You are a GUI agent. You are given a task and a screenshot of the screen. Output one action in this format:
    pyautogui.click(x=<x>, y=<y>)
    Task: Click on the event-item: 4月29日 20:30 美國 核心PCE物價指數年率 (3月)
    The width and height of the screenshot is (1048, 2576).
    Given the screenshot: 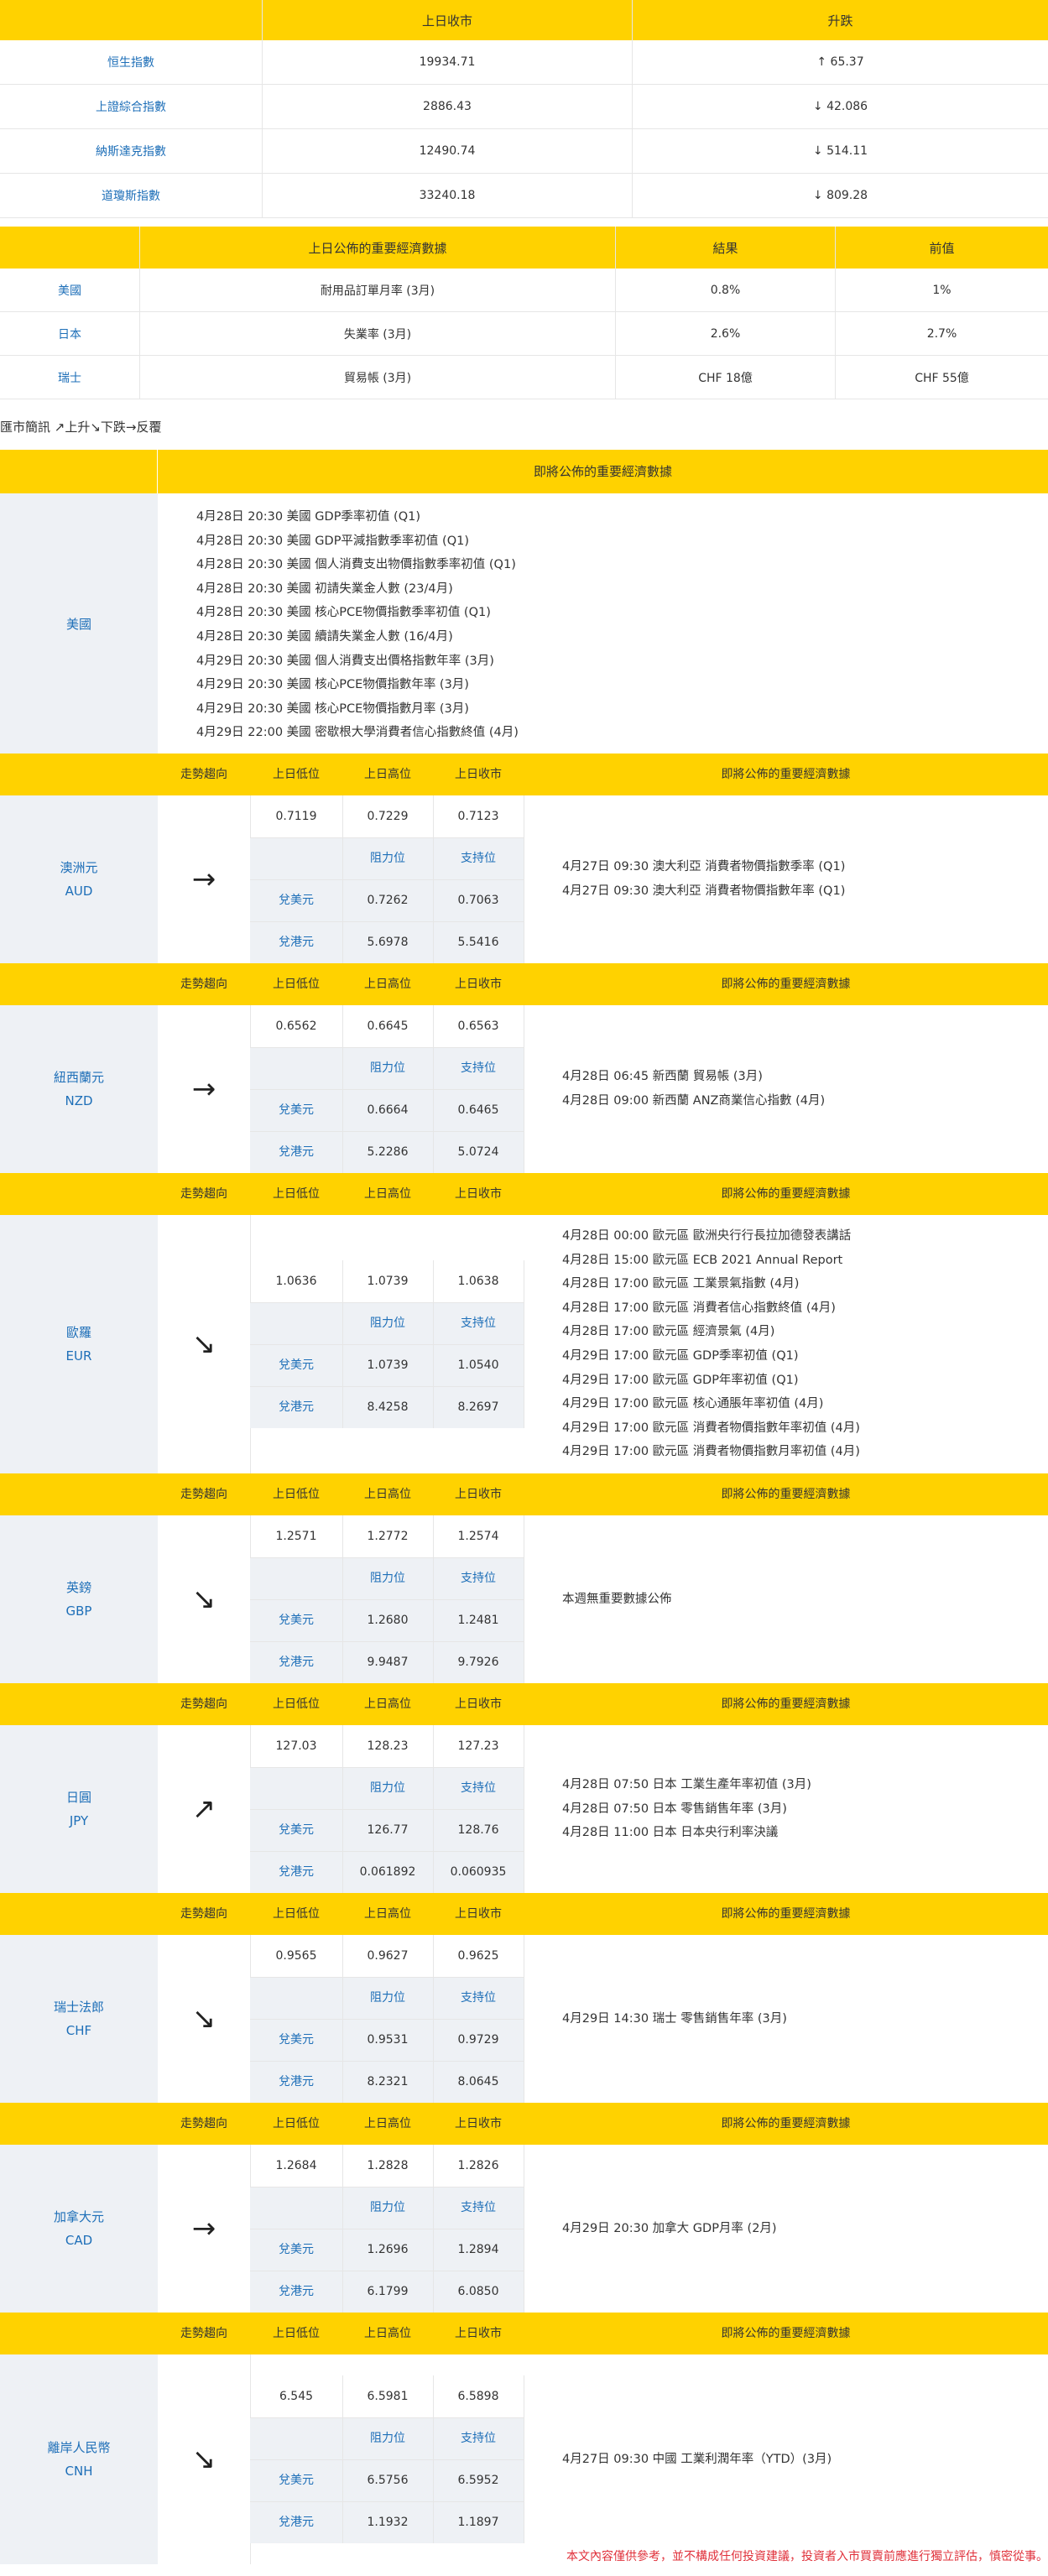 What is the action you would take?
    pyautogui.click(x=332, y=685)
    